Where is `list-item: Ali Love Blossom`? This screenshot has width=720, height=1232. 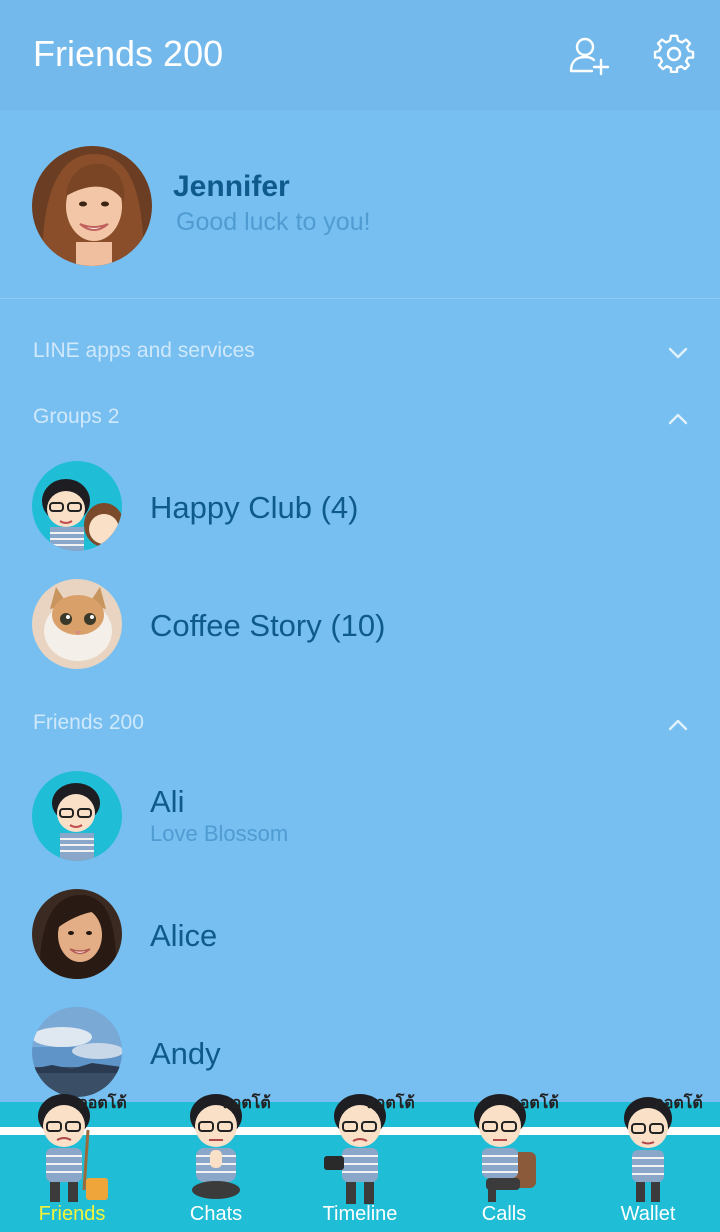 list-item: Ali Love Blossom is located at coordinates (360, 818).